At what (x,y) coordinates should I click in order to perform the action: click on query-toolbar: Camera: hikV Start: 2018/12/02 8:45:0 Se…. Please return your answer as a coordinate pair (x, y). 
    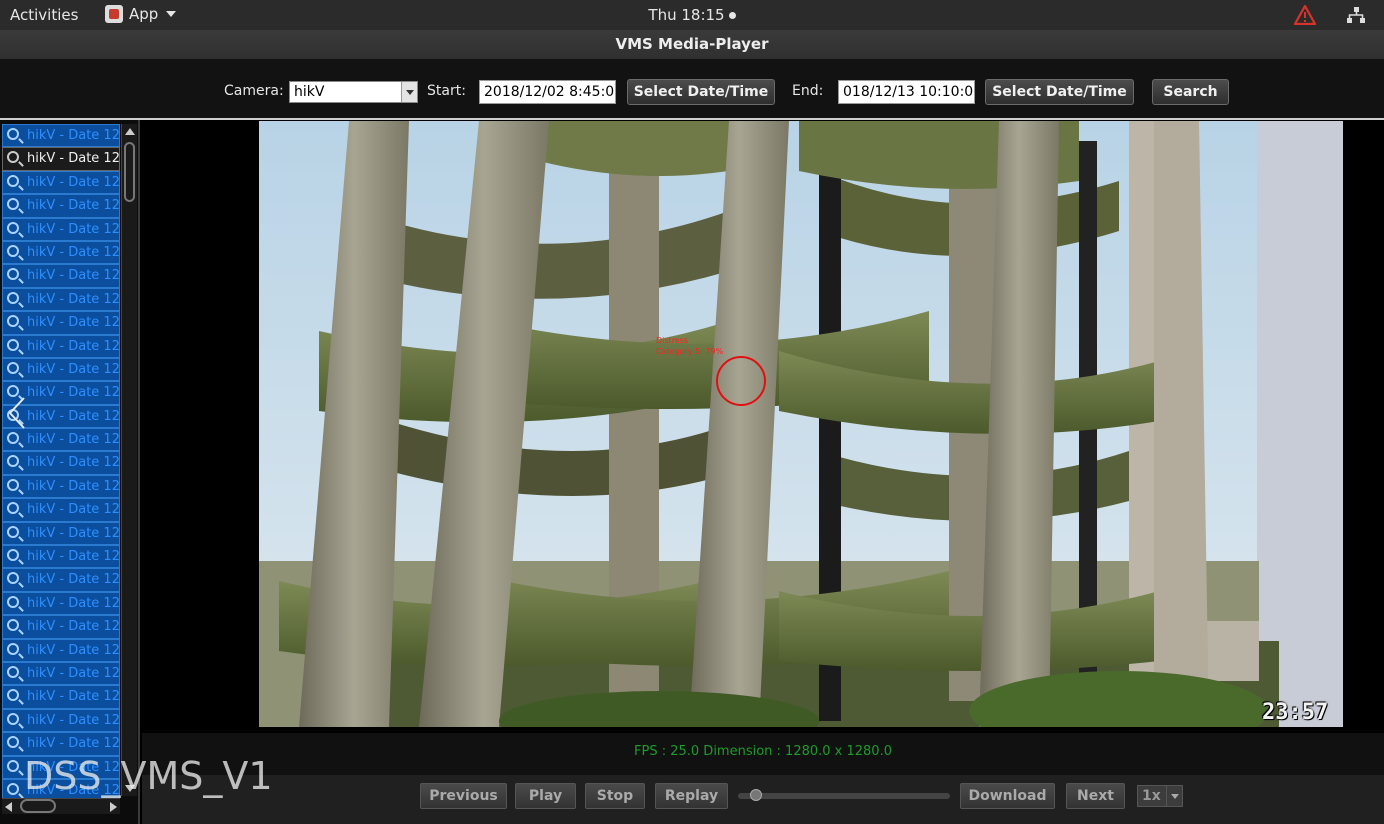
    Looking at the image, I should click on (692, 89).